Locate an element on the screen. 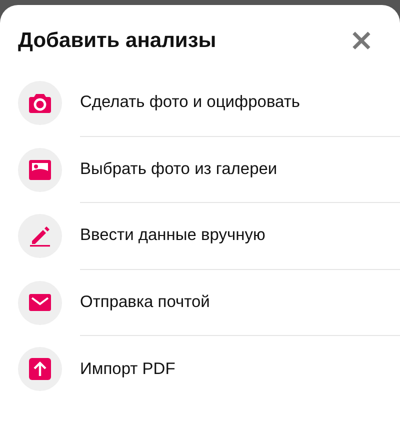 The width and height of the screenshot is (400, 421). image-icon is located at coordinates (40, 170).